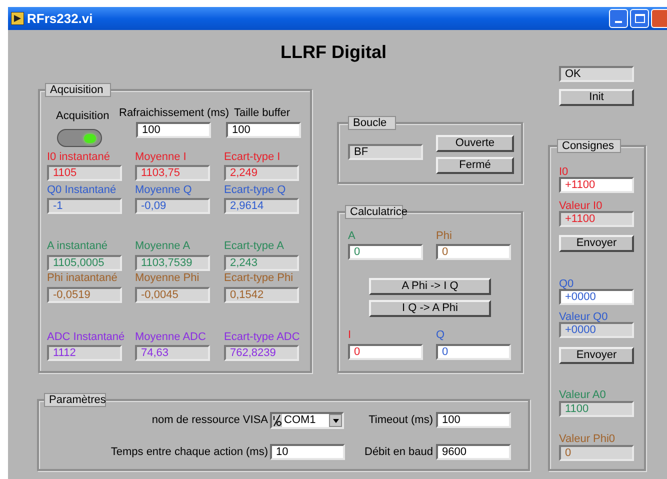  What do you see at coordinates (261, 206) in the screenshot?
I see `indicator-field: 2,9614` at bounding box center [261, 206].